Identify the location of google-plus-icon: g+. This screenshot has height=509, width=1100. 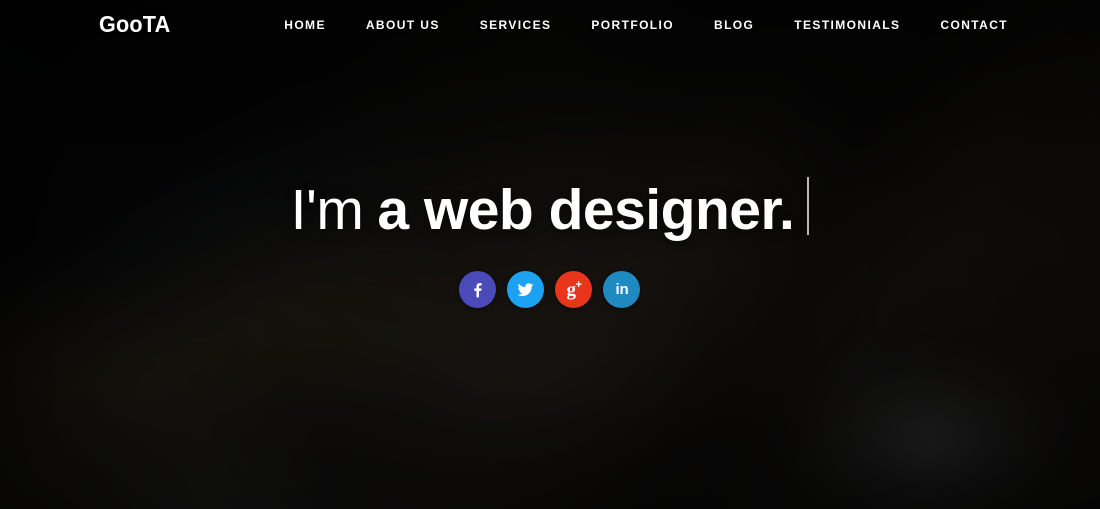
(574, 289).